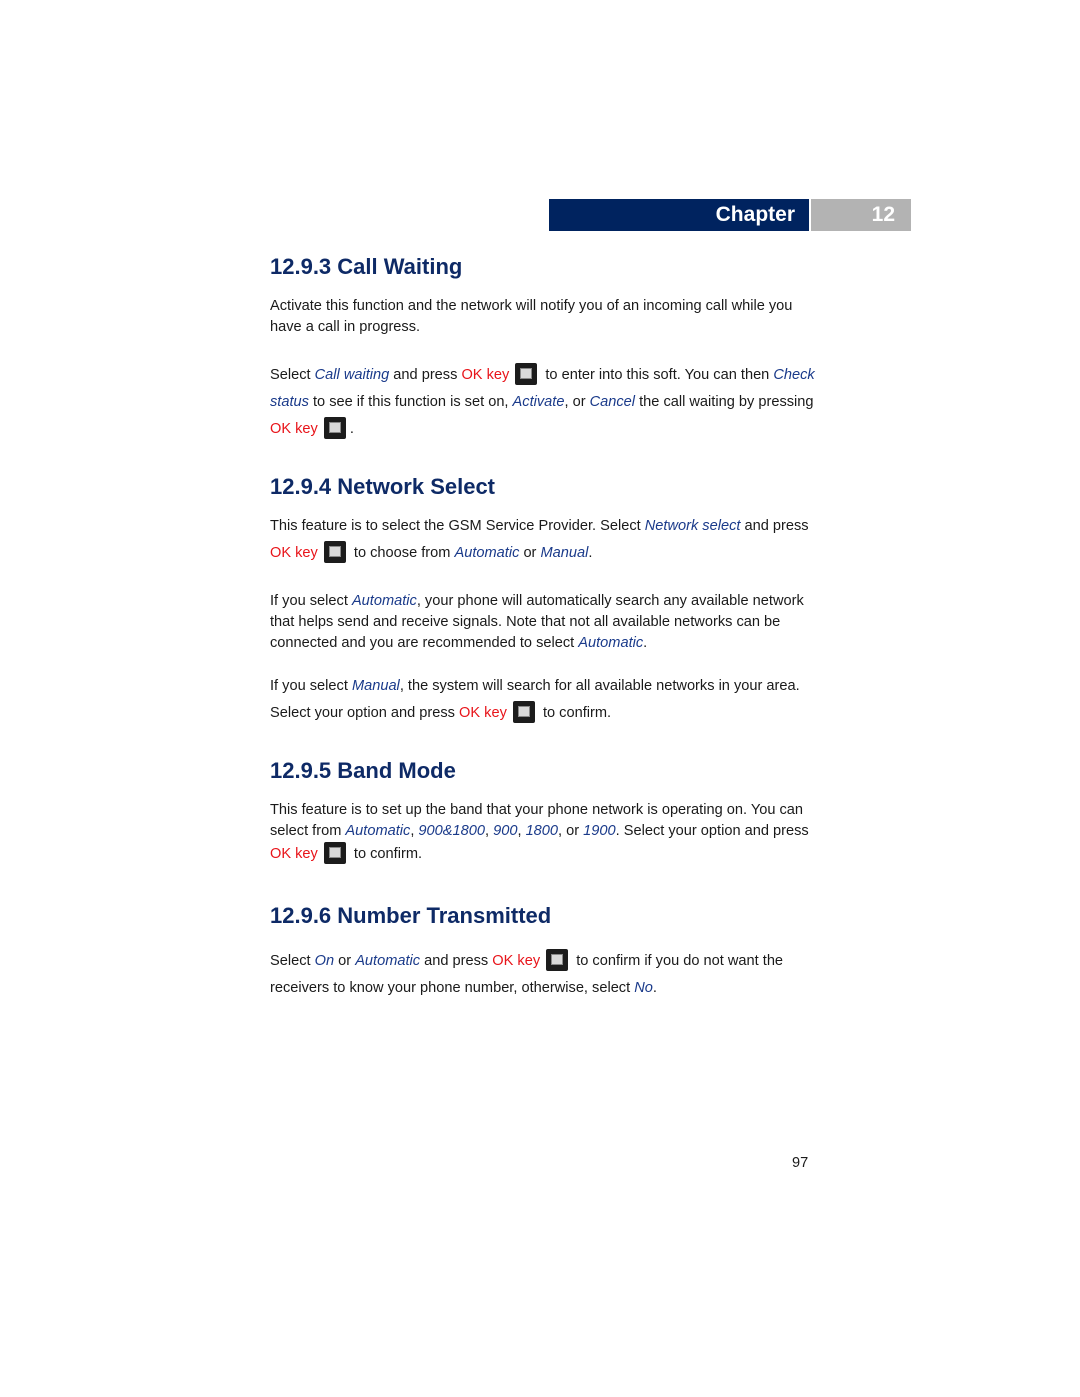 The image size is (1080, 1397). Describe the element at coordinates (352, 375) in the screenshot. I see `term-call-waiting: Call waiting` at that location.